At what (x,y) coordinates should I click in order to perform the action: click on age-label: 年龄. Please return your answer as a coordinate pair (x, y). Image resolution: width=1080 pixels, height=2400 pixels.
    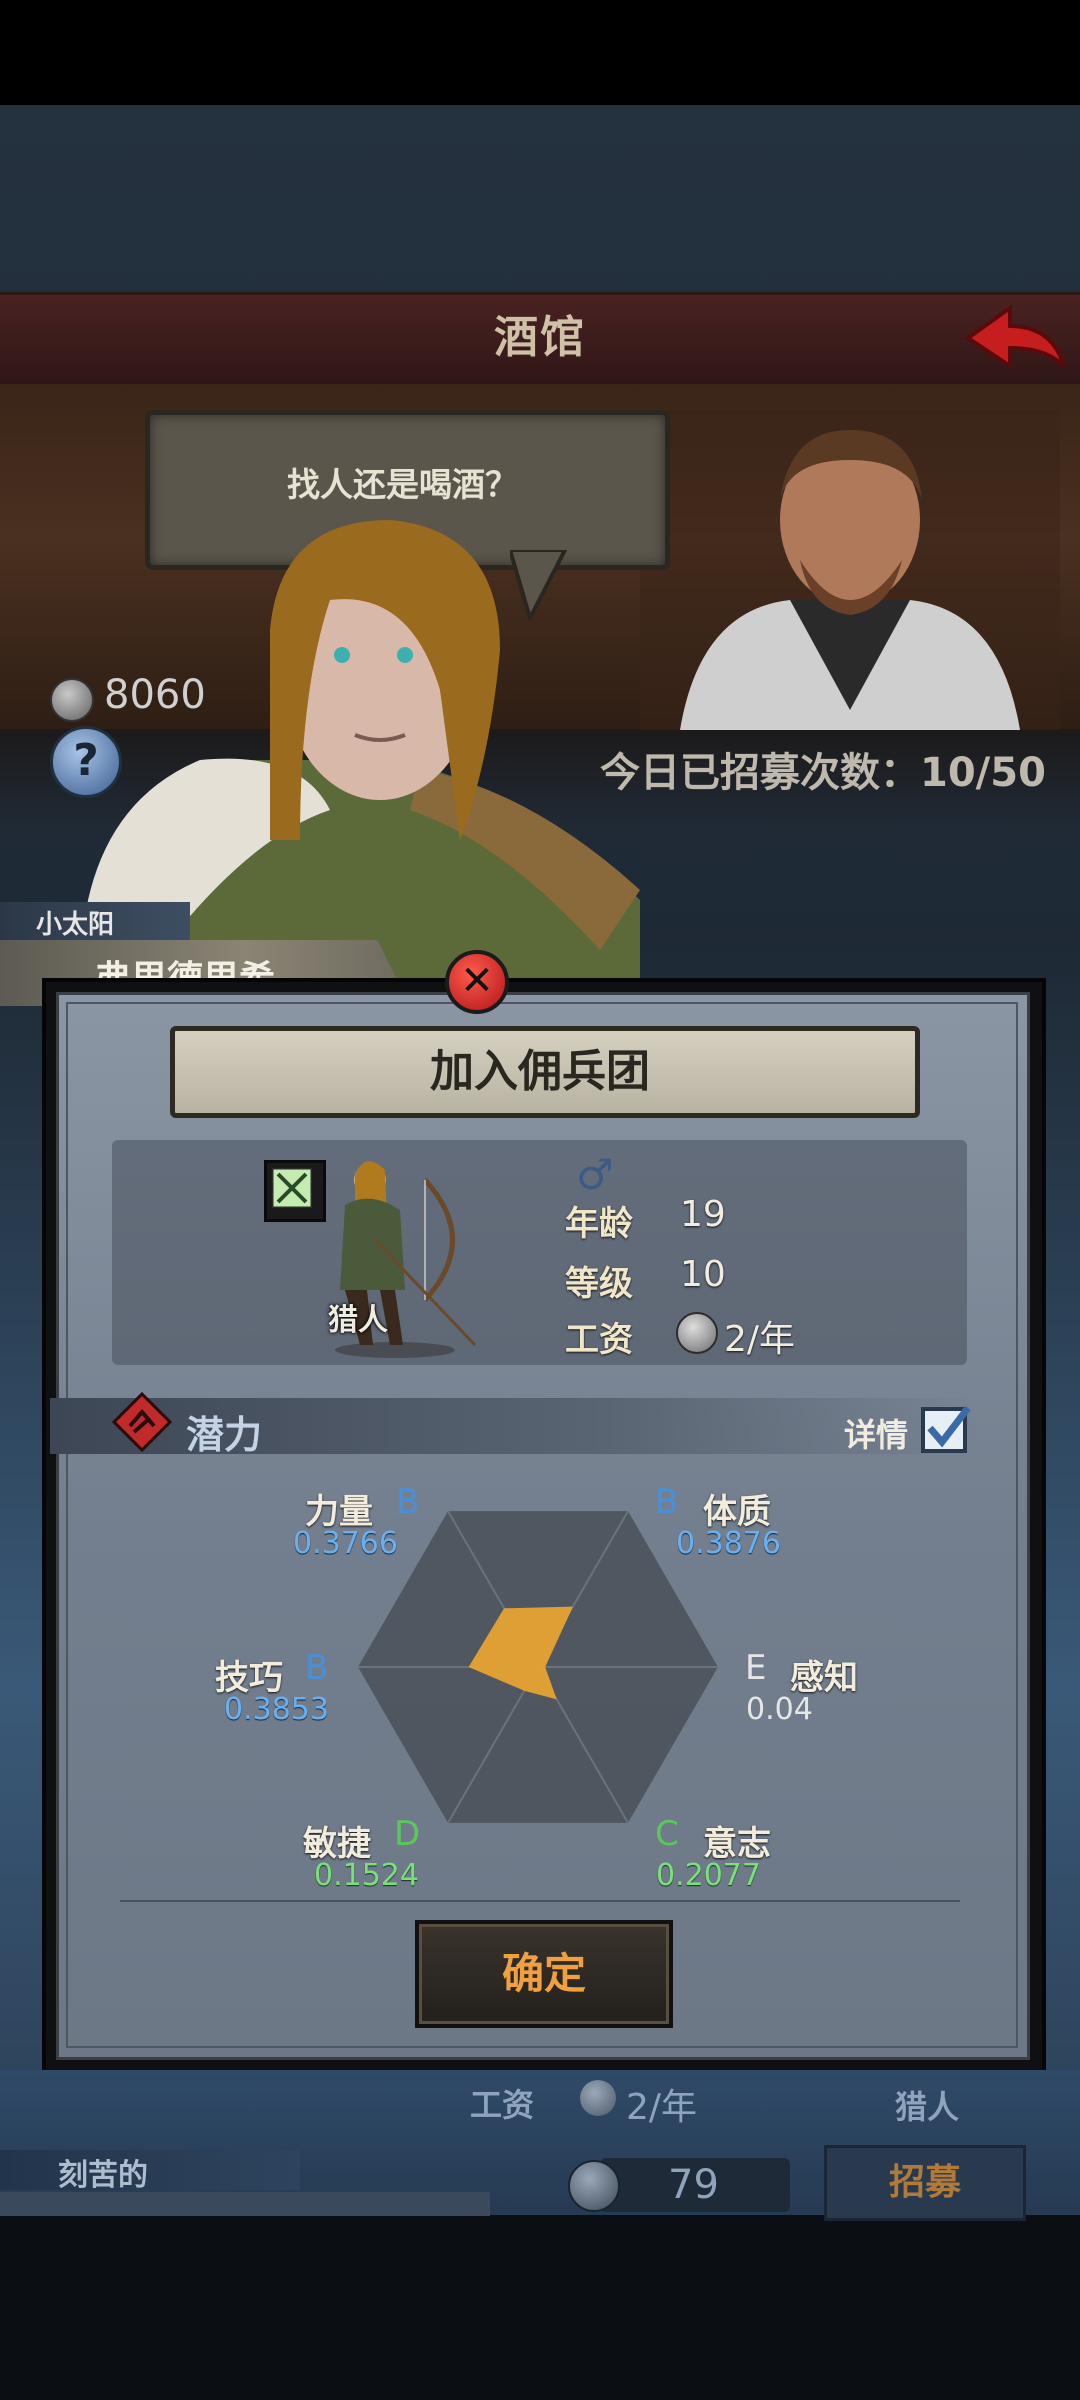
    Looking at the image, I should click on (599, 1224).